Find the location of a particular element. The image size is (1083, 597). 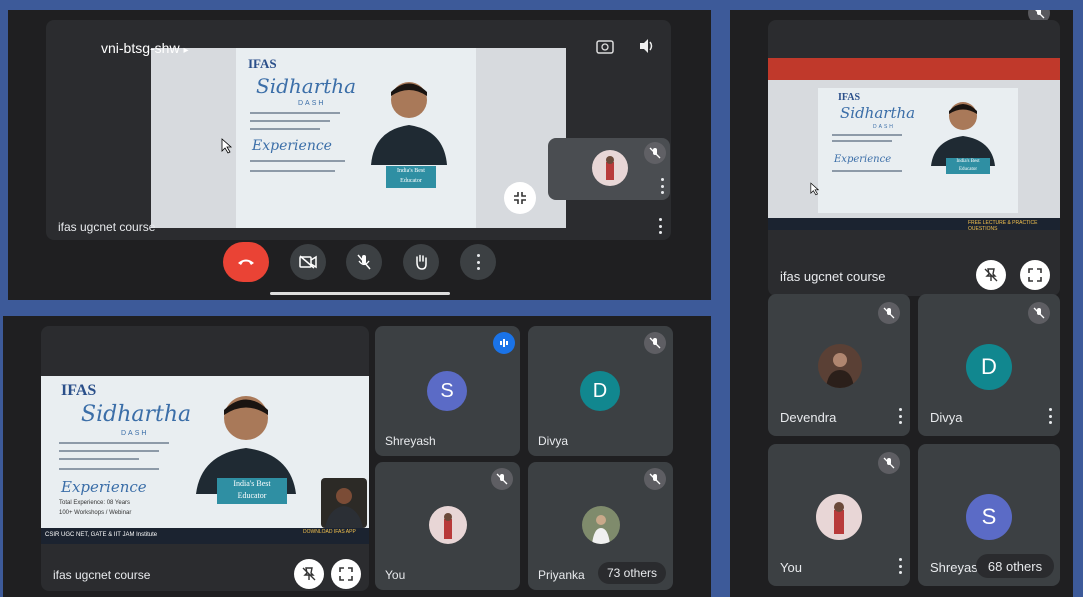

slide-experience-item-2: 100+ Workshops / Webinar is located at coordinates (95, 513).